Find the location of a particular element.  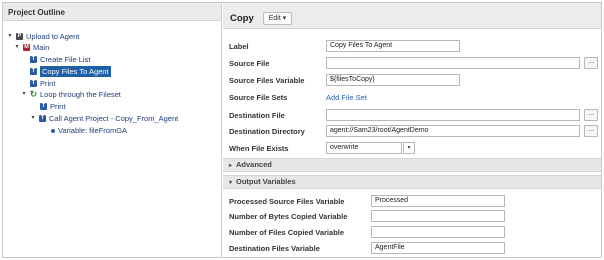

tree-node-print-in-loop: T Print is located at coordinates (52, 106).